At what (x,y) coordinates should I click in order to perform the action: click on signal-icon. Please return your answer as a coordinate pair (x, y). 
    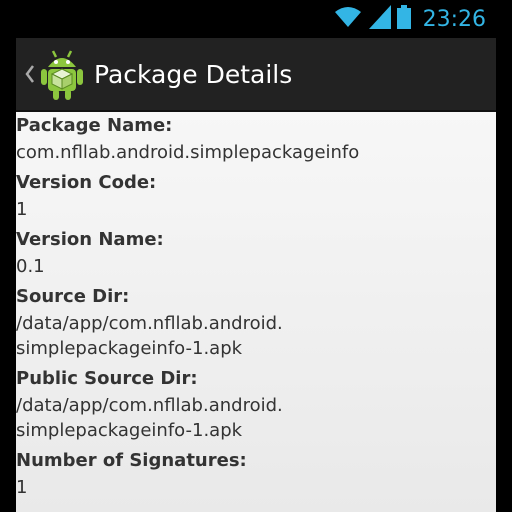
    Looking at the image, I should click on (379, 19).